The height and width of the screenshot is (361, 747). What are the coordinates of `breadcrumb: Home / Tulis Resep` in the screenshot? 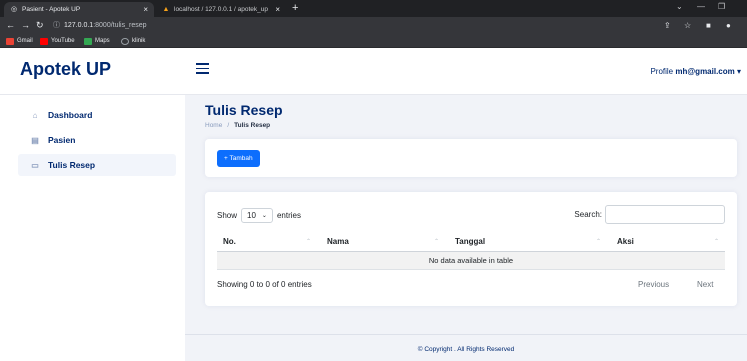 It's located at (237, 125).